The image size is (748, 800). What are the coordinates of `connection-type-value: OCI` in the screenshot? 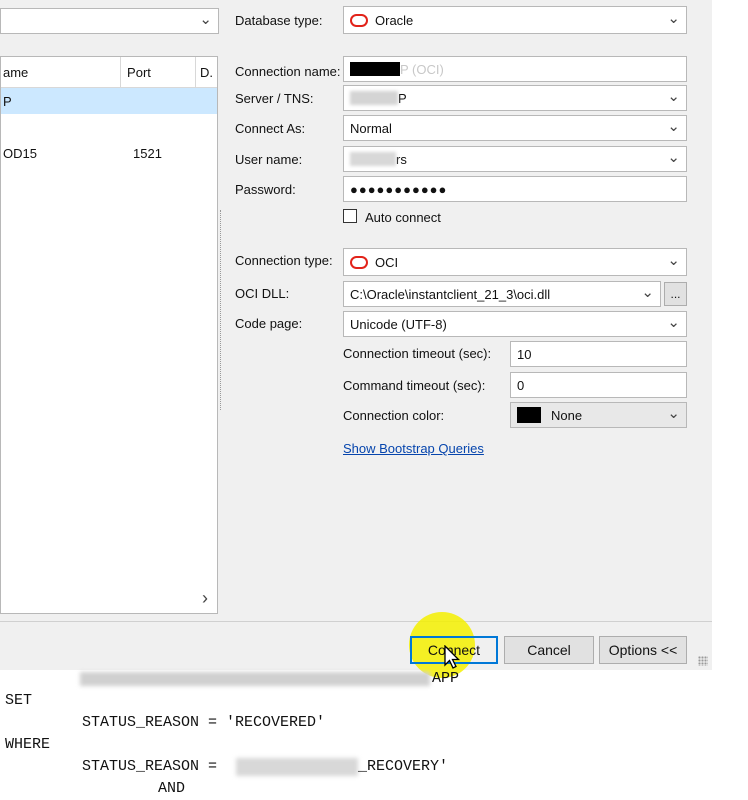 It's located at (387, 262).